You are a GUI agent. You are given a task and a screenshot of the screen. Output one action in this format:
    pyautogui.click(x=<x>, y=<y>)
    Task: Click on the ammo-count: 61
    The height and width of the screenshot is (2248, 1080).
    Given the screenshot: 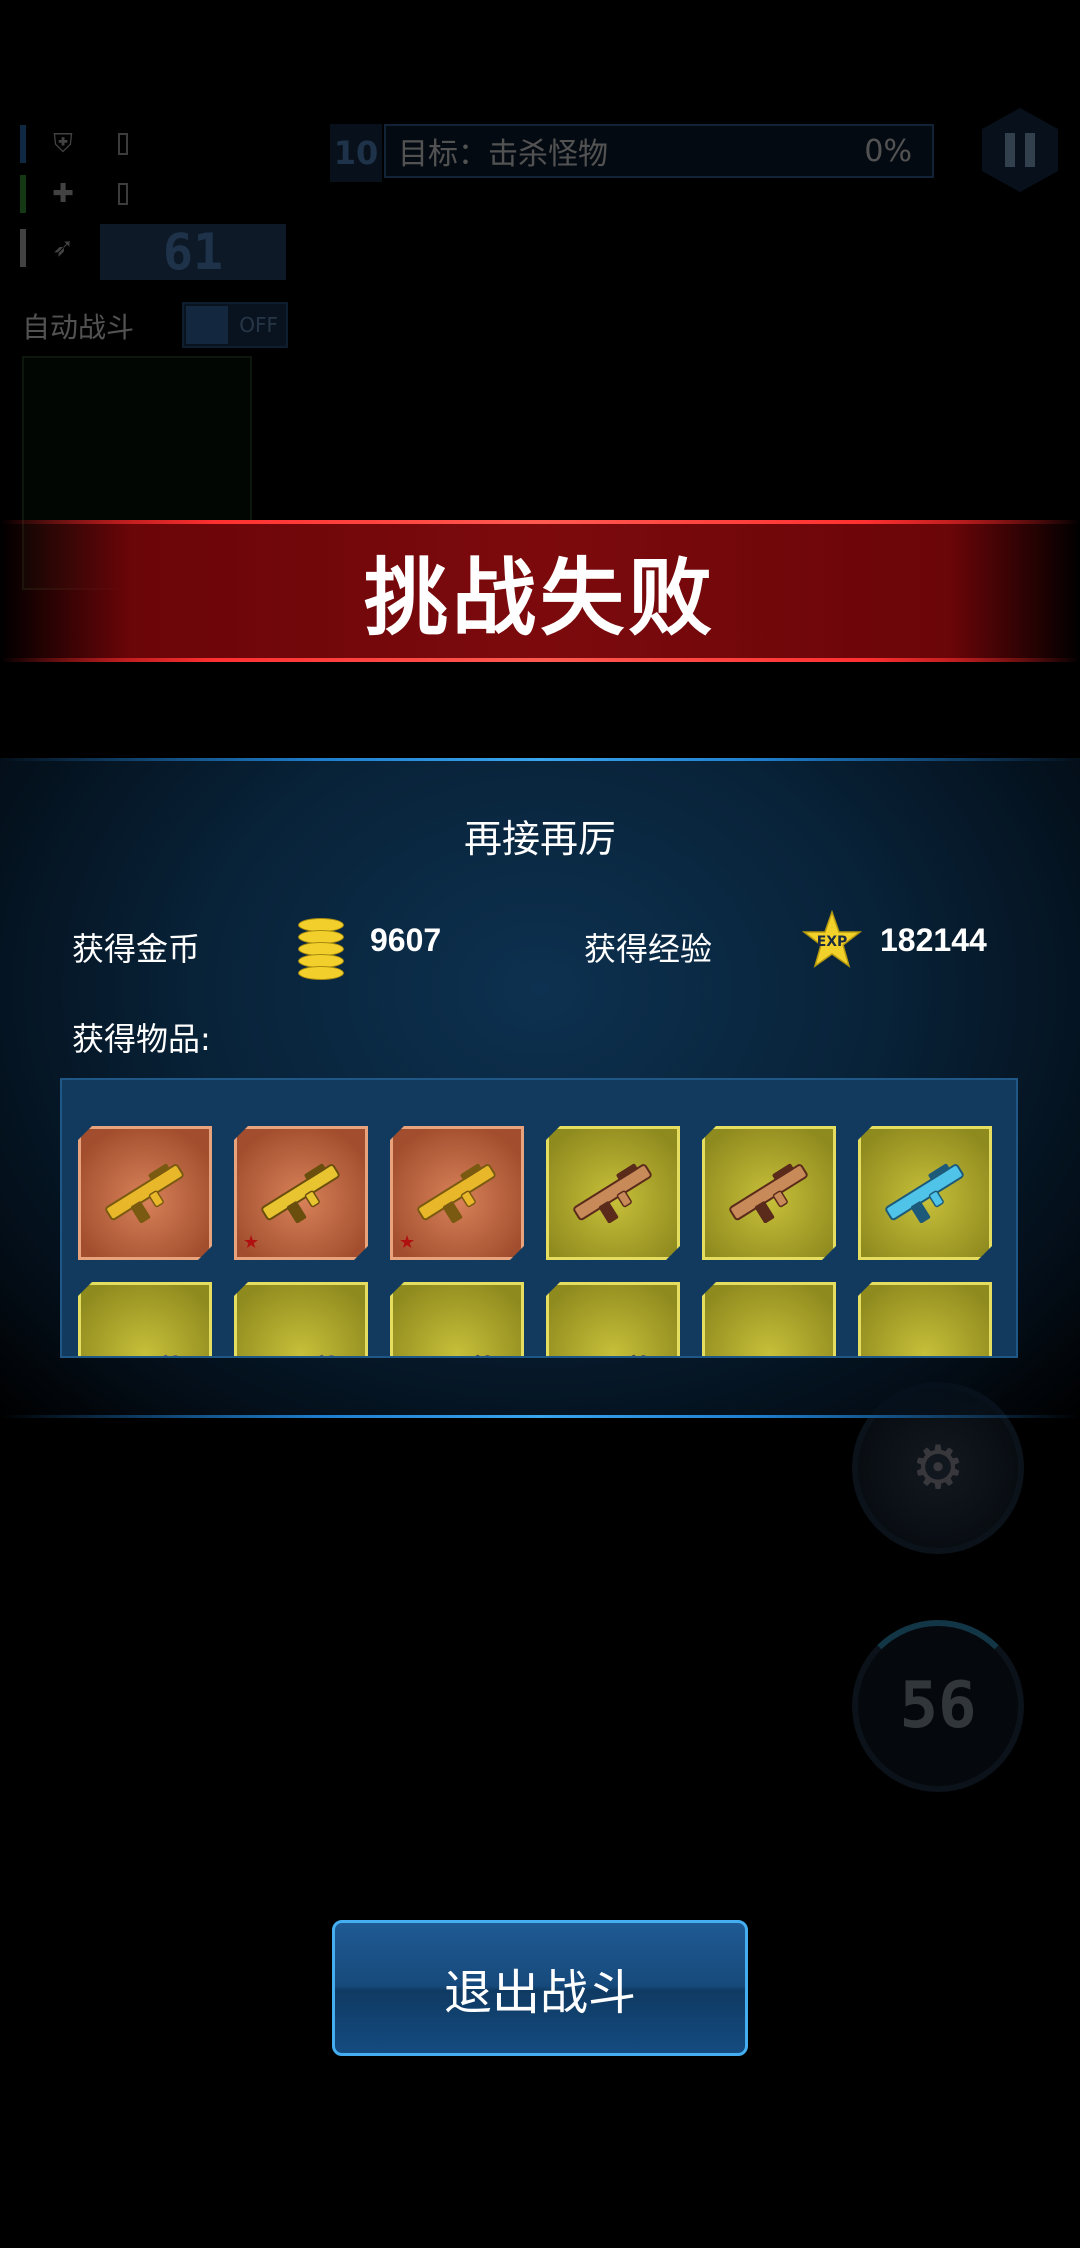 What is the action you would take?
    pyautogui.click(x=193, y=252)
    